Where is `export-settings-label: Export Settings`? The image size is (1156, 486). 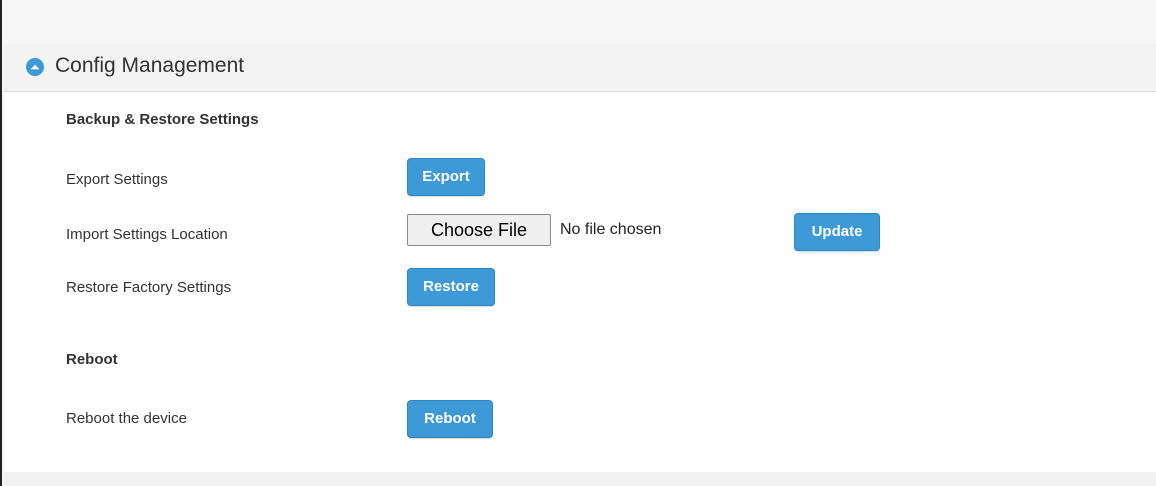
export-settings-label: Export Settings is located at coordinates (117, 179).